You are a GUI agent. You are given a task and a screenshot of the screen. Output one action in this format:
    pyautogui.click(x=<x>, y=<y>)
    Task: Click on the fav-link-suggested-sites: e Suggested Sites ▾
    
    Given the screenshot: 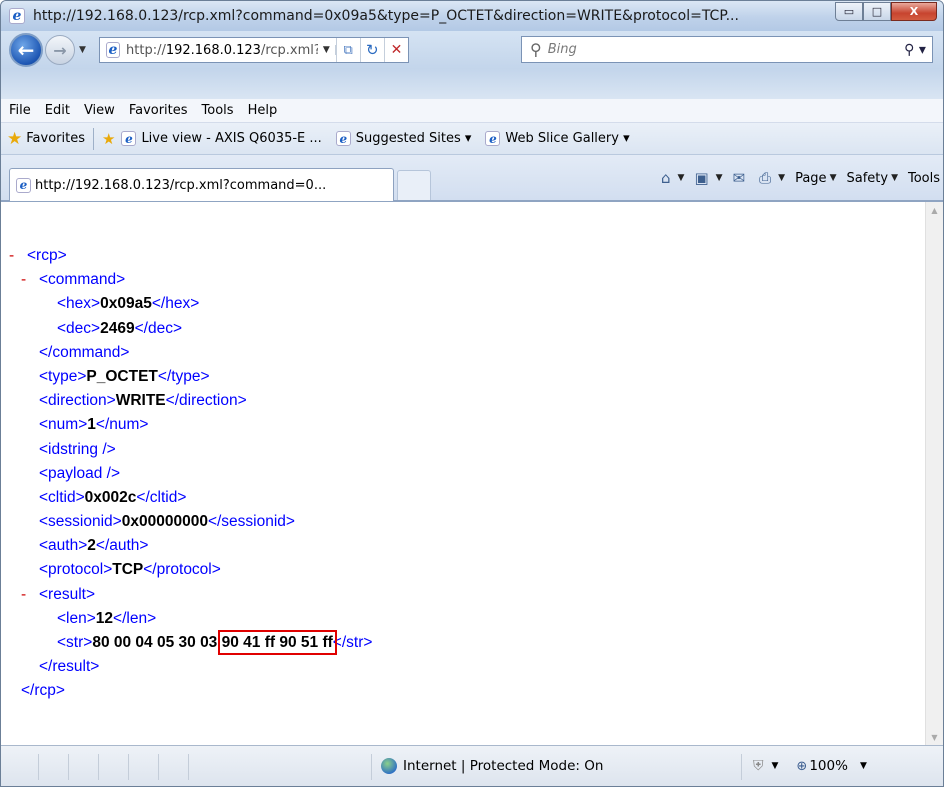 What is the action you would take?
    pyautogui.click(x=403, y=138)
    